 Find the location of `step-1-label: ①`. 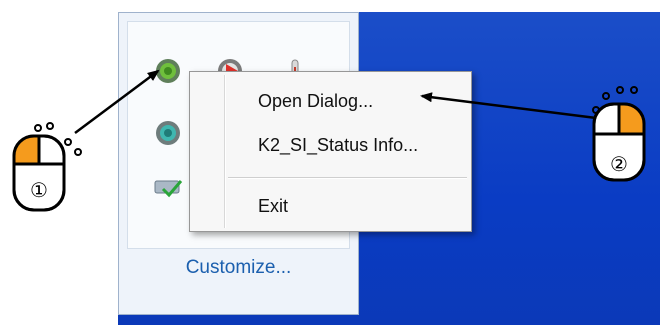

step-1-label: ① is located at coordinates (39, 191).